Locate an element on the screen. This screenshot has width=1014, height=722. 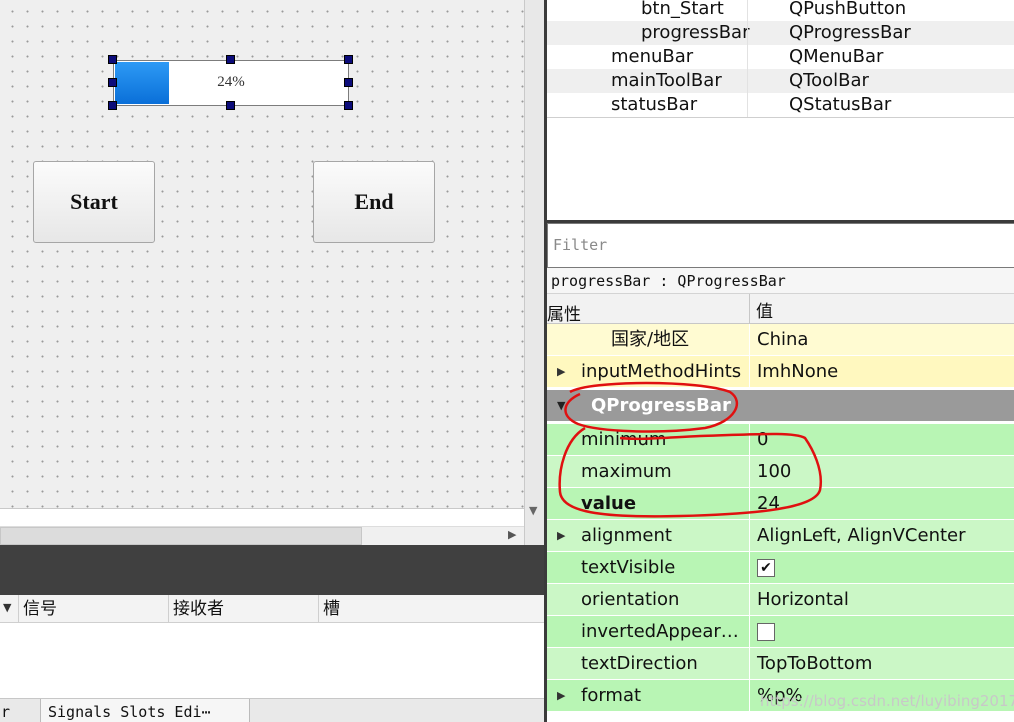
signals-table-body is located at coordinates (272, 660).